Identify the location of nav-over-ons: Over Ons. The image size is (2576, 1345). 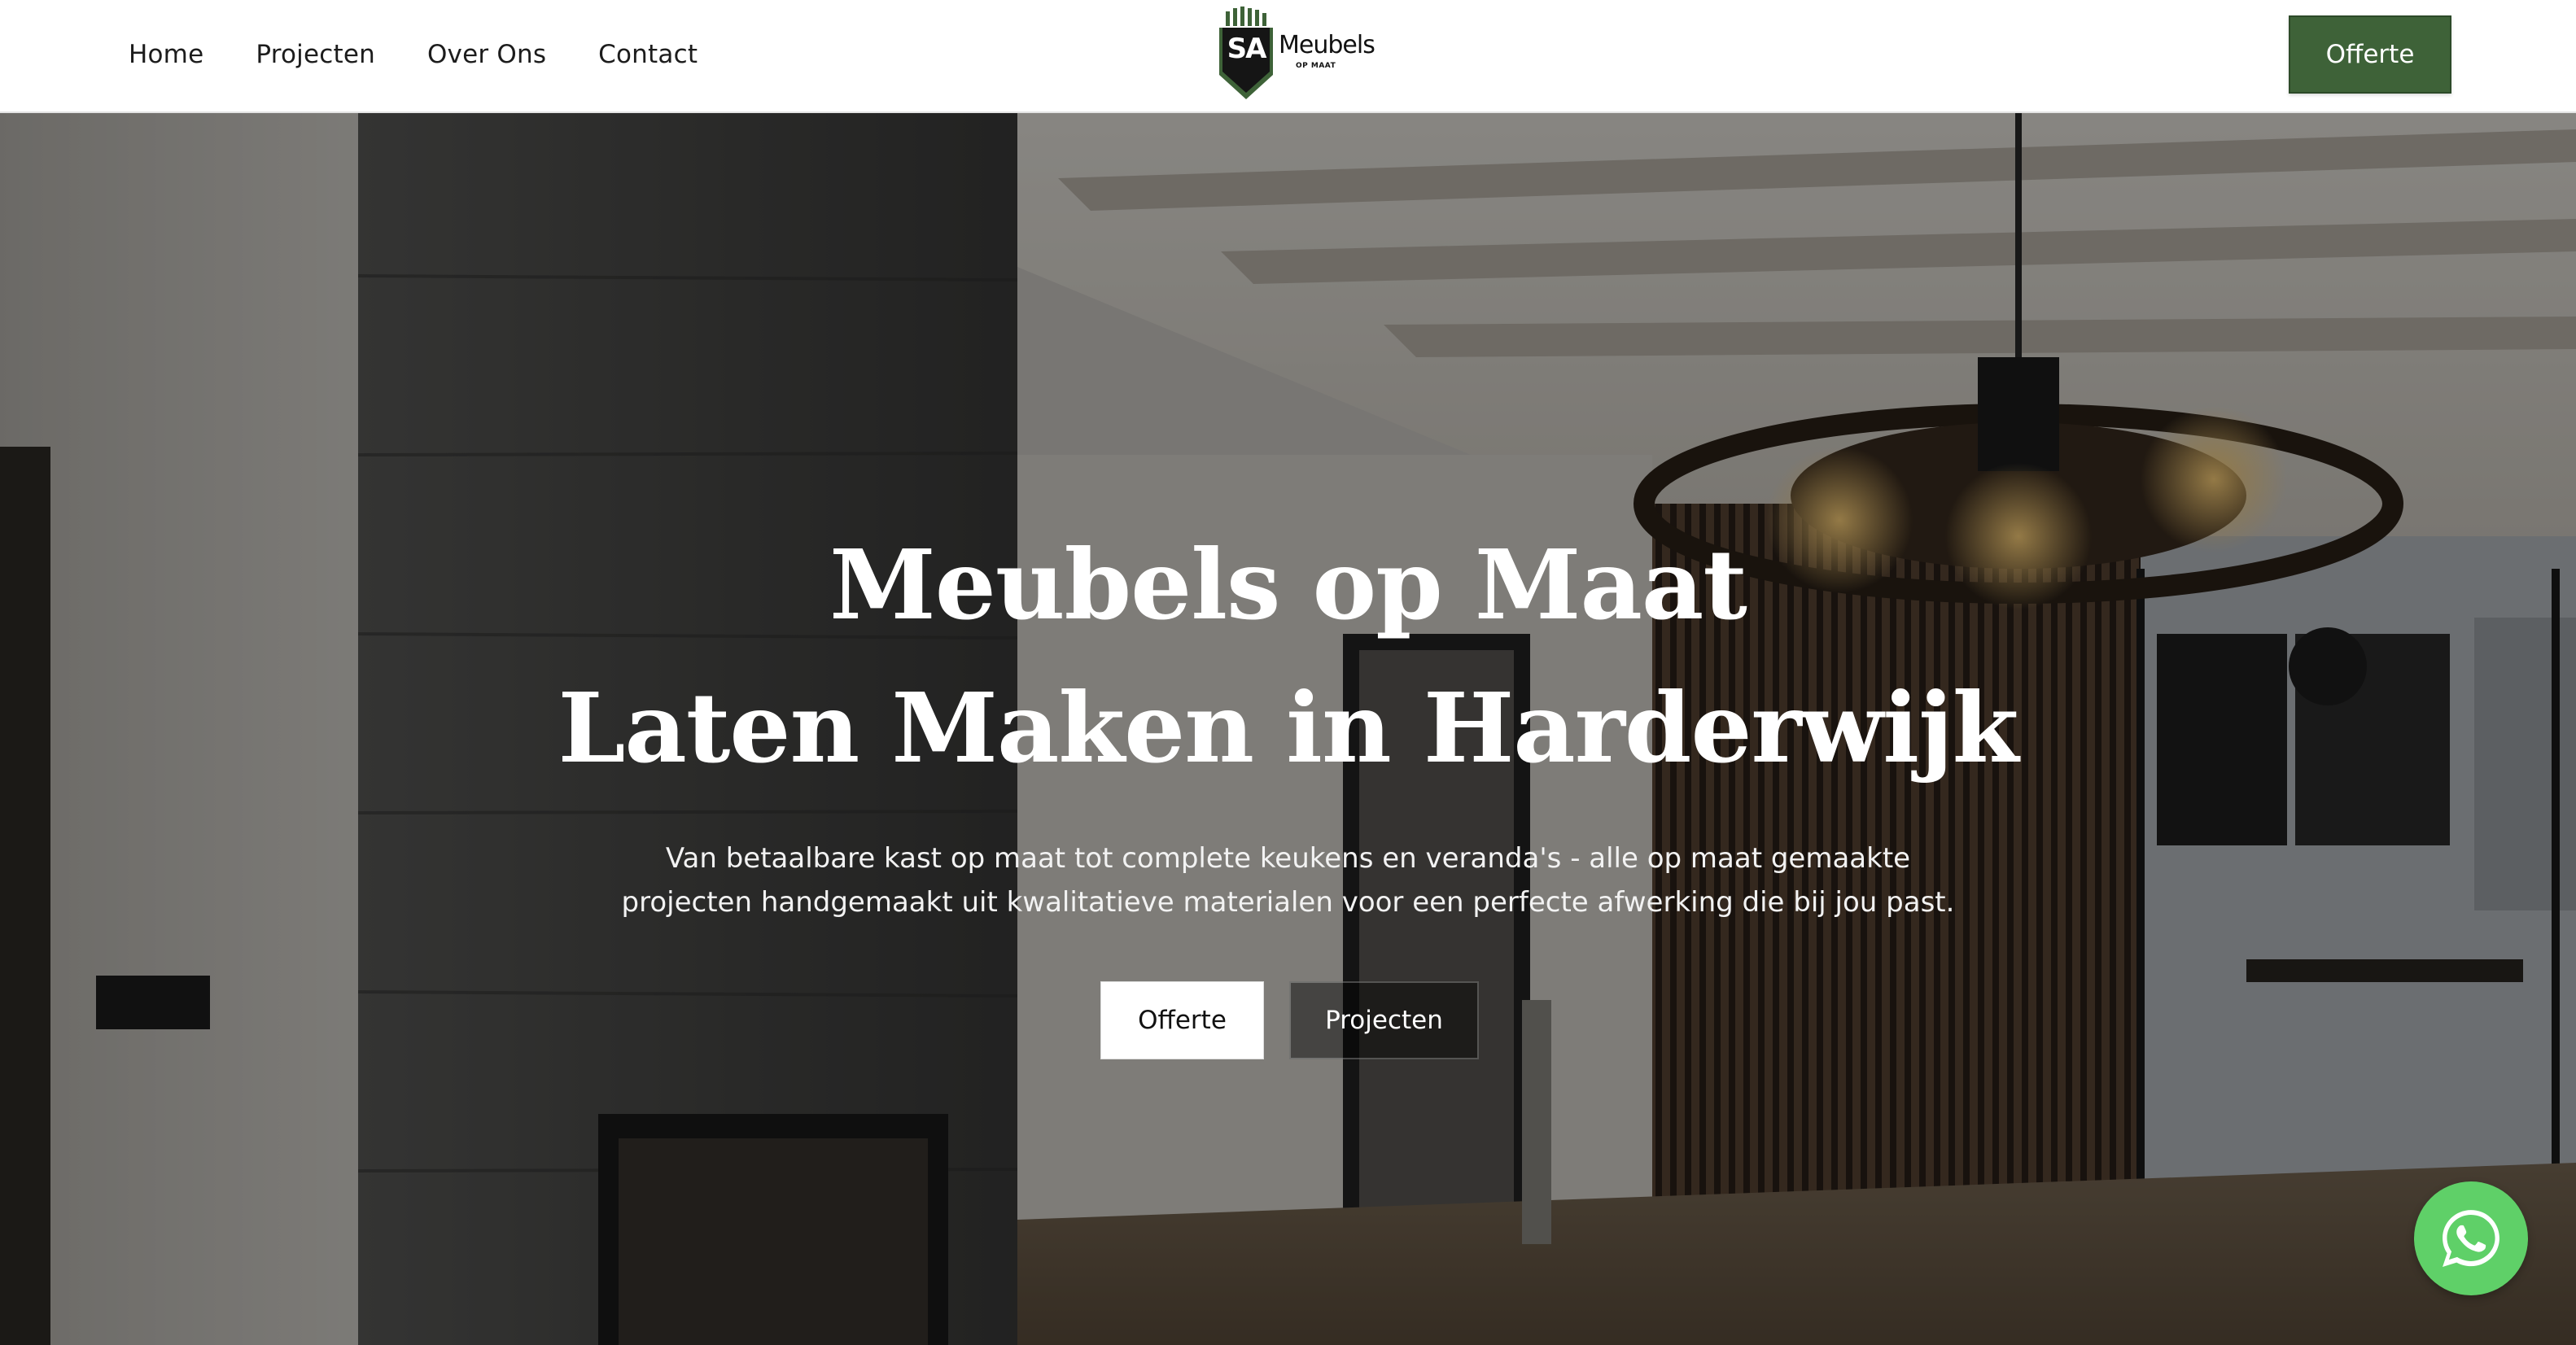
(487, 54).